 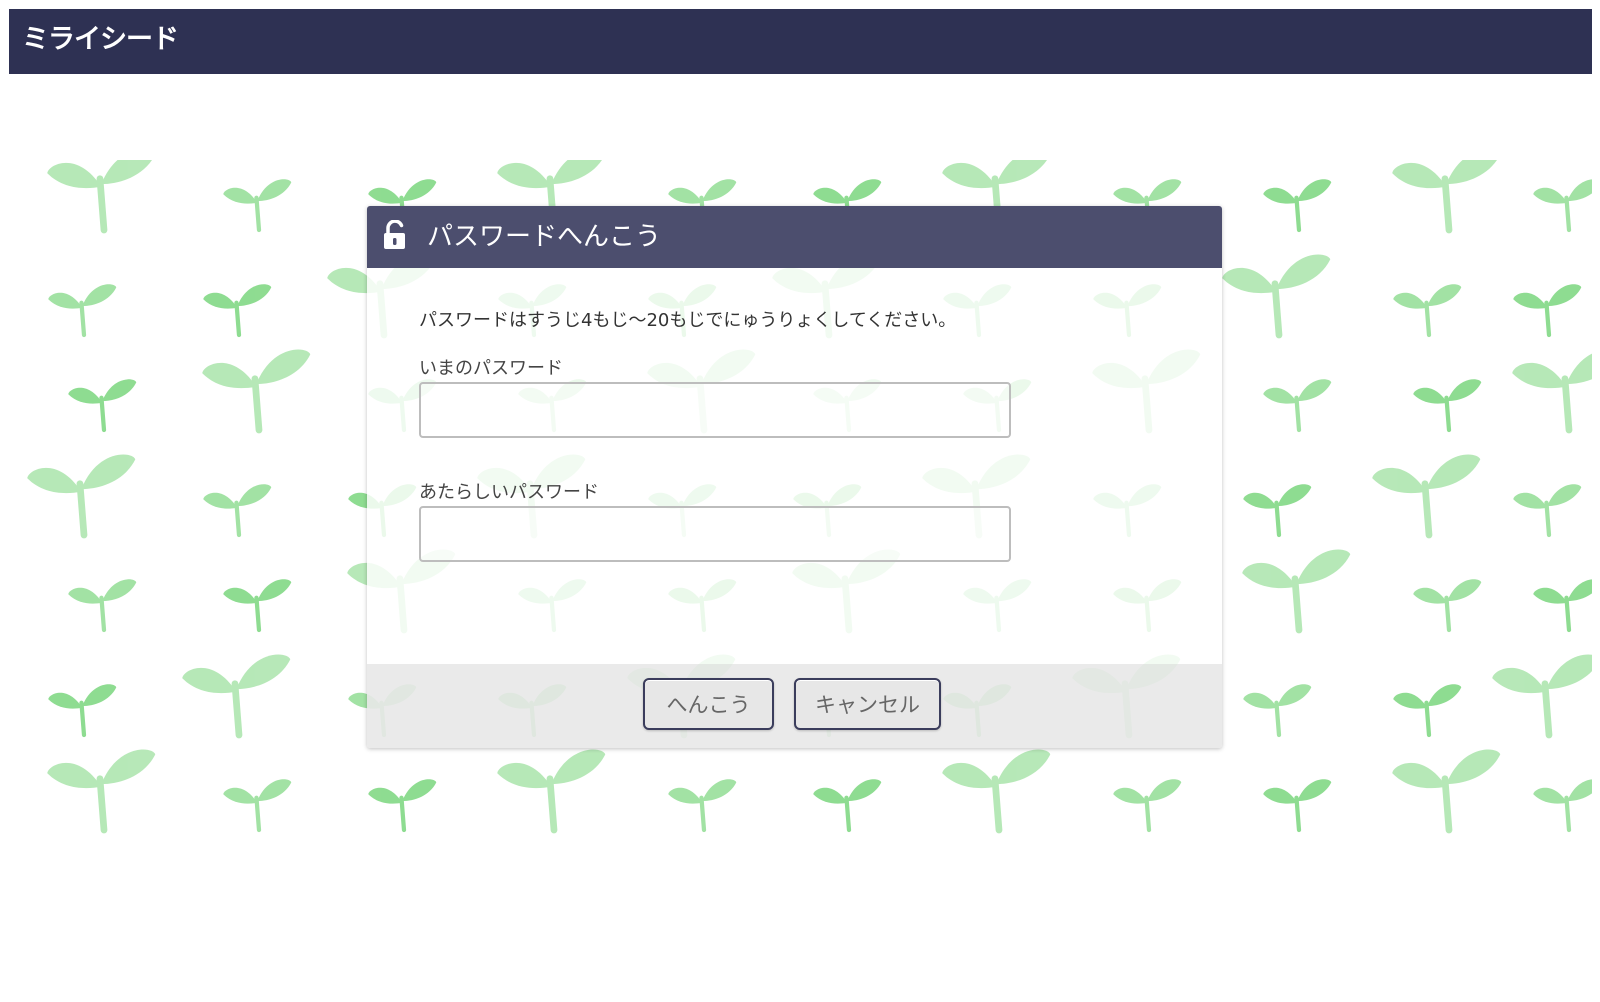 I want to click on unlock-icon, so click(x=394, y=234).